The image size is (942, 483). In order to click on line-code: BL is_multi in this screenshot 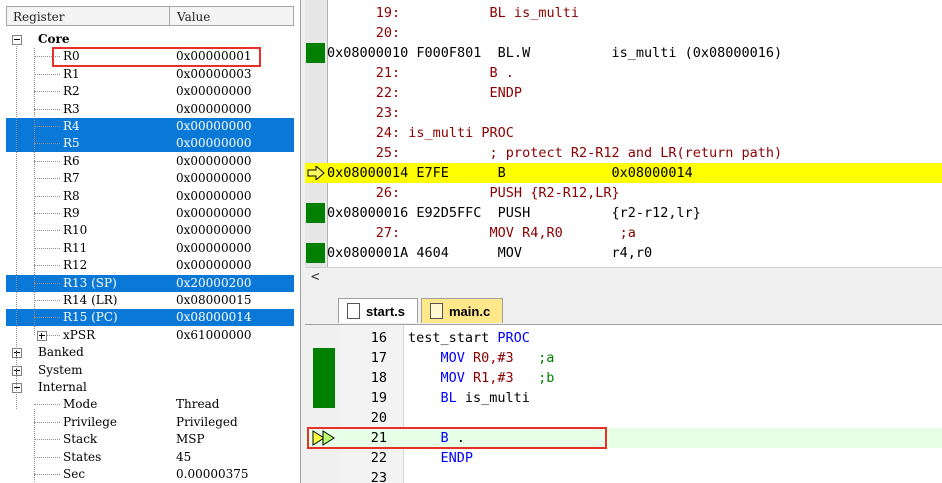, I will do `click(469, 398)`.